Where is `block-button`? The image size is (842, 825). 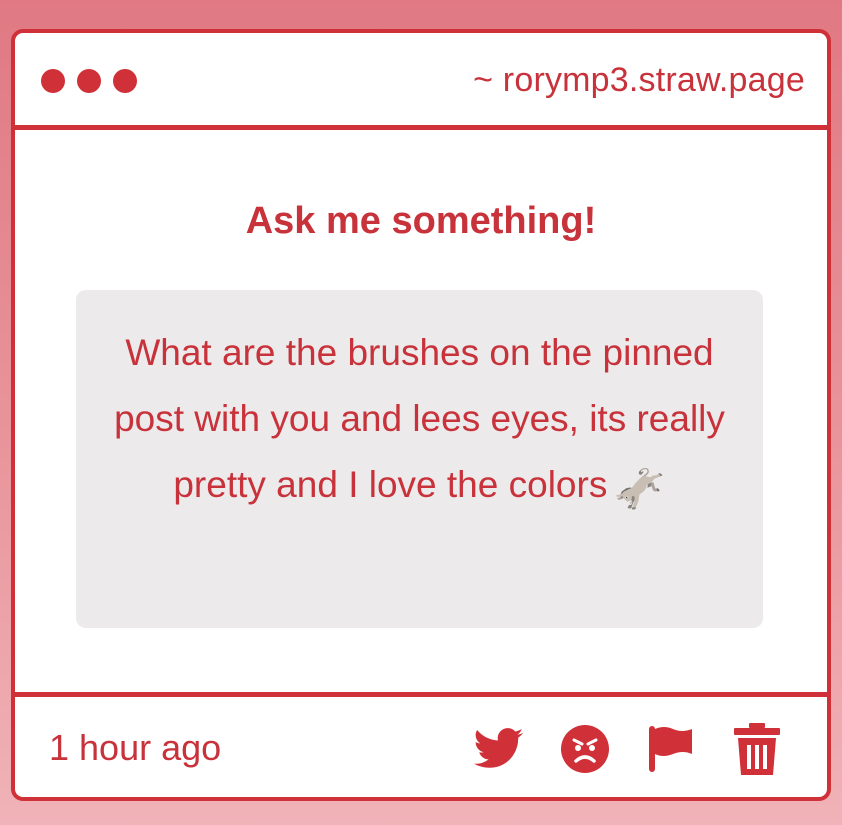 block-button is located at coordinates (585, 749).